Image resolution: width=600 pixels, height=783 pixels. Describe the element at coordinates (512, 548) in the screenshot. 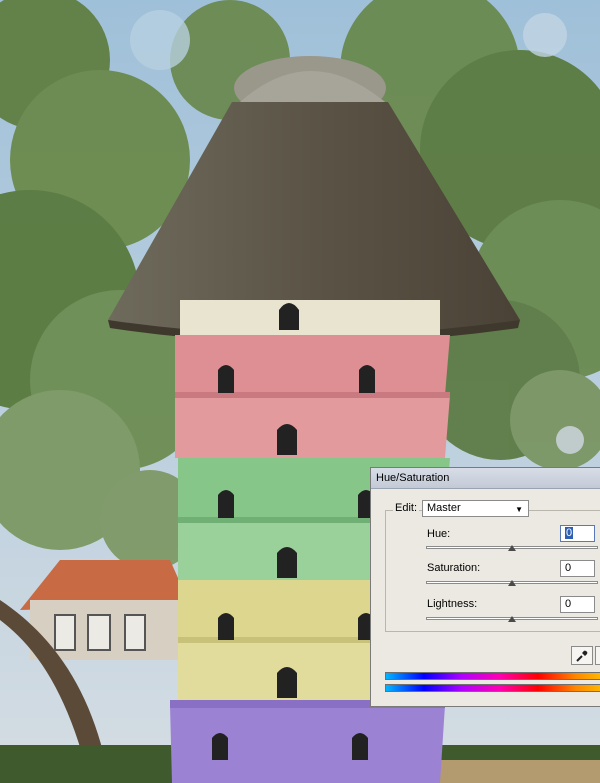

I see `hue-slider-thumb` at that location.